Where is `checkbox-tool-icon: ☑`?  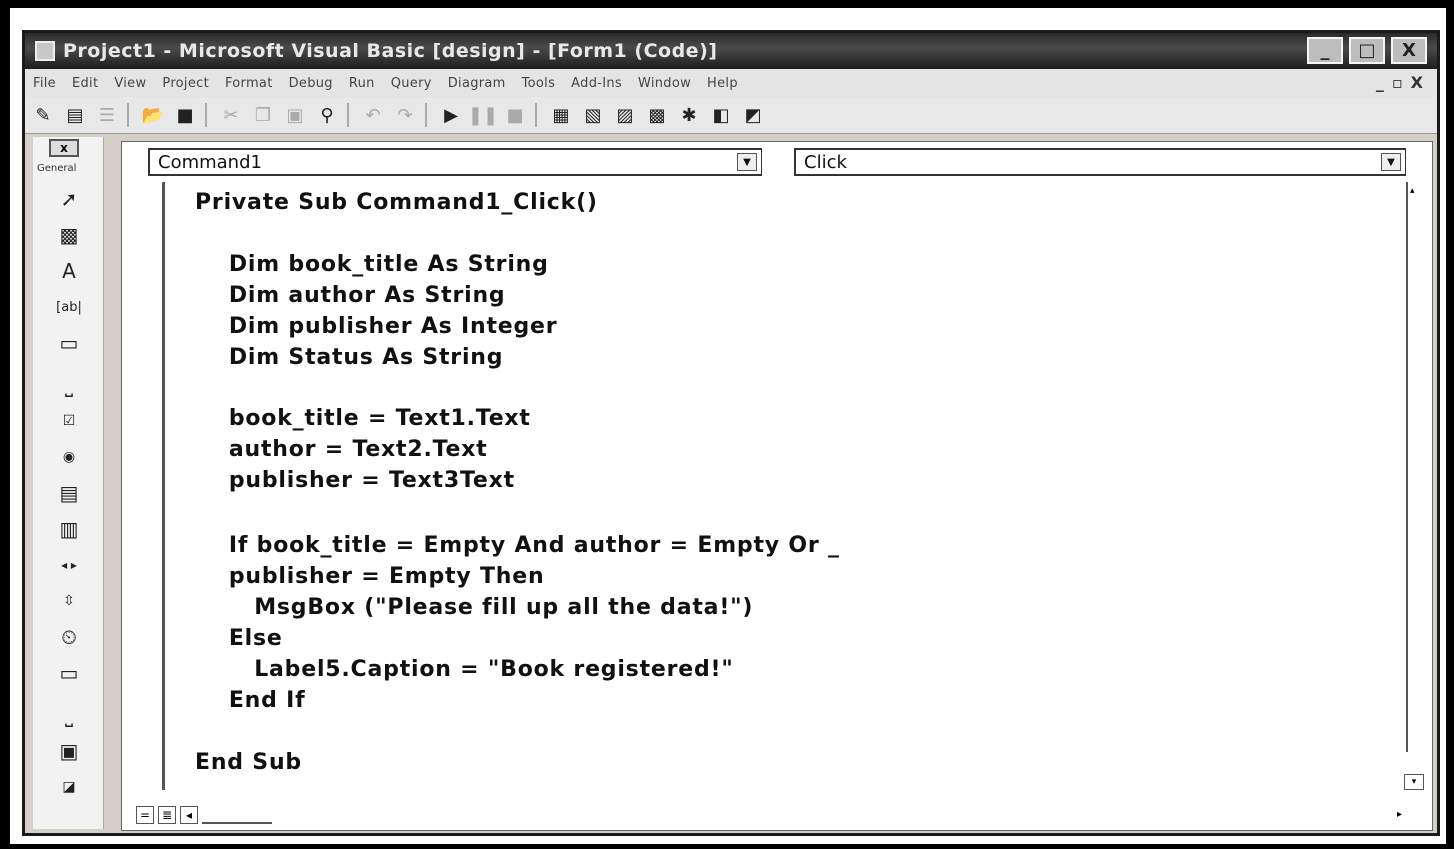
checkbox-tool-icon: ☑ is located at coordinates (69, 421).